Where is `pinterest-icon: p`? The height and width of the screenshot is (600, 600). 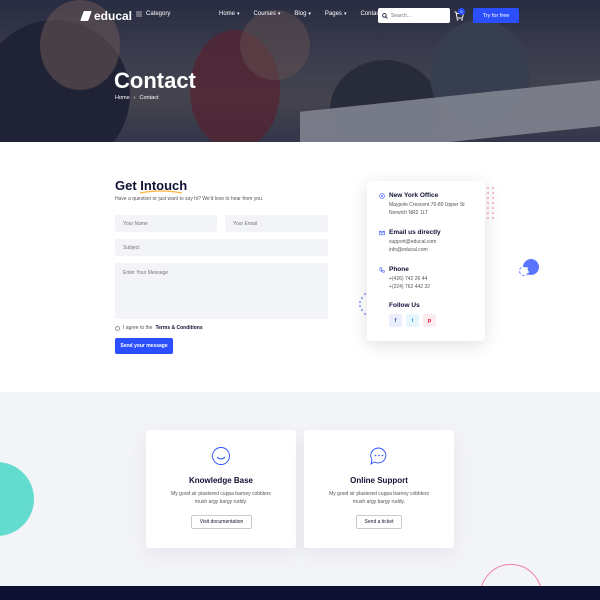
pinterest-icon: p is located at coordinates (429, 320).